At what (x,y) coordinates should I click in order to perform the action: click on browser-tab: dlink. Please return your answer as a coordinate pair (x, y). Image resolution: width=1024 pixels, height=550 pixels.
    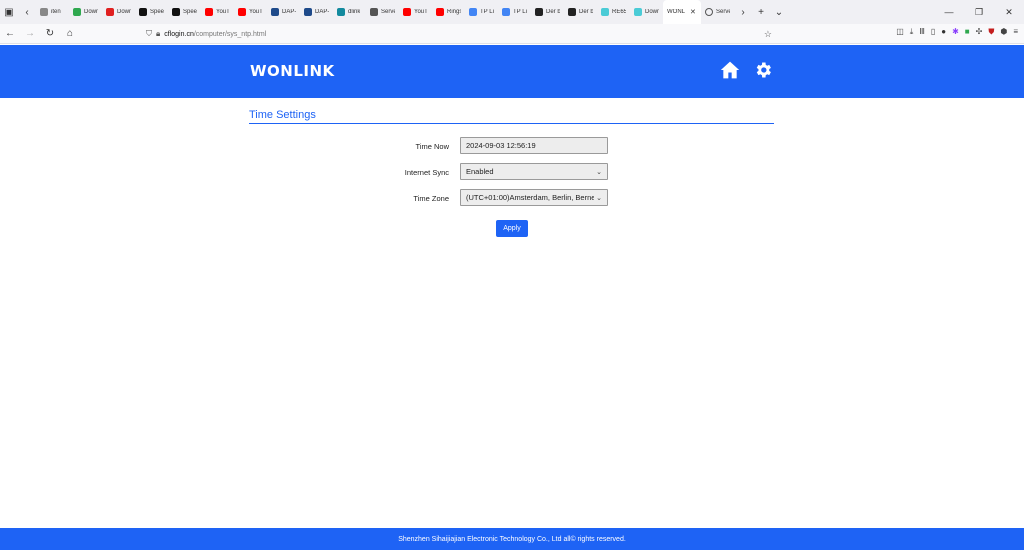
    Looking at the image, I should click on (349, 12).